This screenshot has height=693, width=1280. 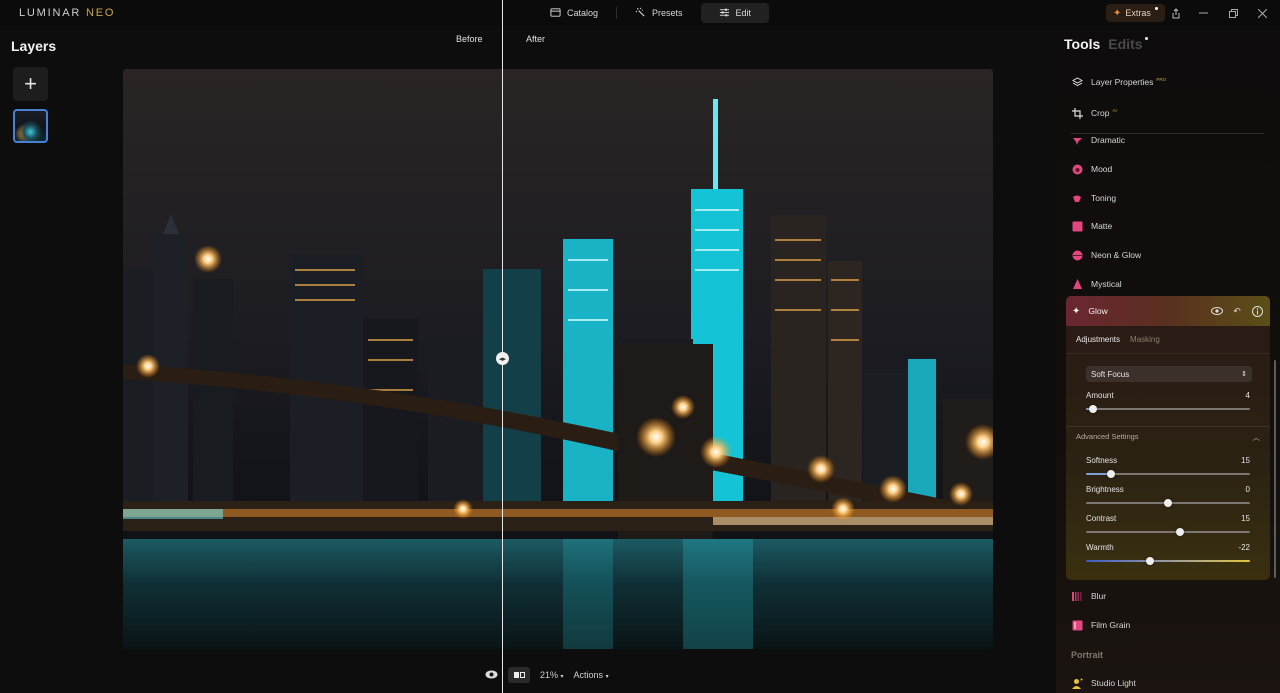 I want to click on tool-label: Matte, so click(x=1102, y=226).